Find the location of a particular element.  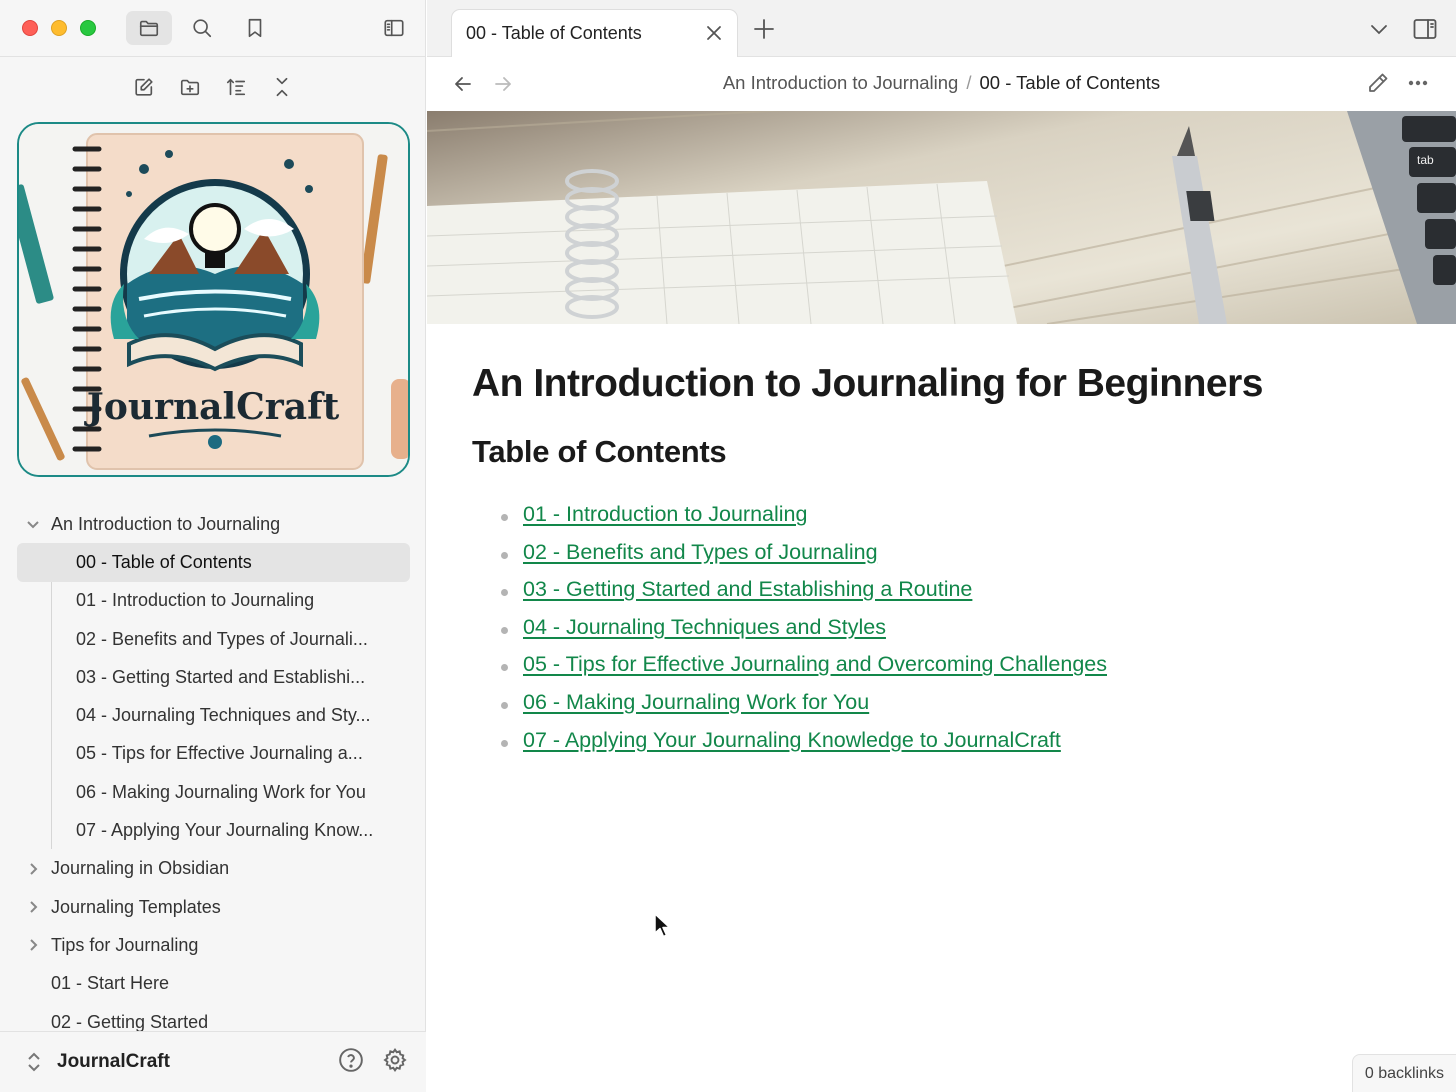

toc-link-01: 01 - Introduction to Journaling is located at coordinates (665, 514).